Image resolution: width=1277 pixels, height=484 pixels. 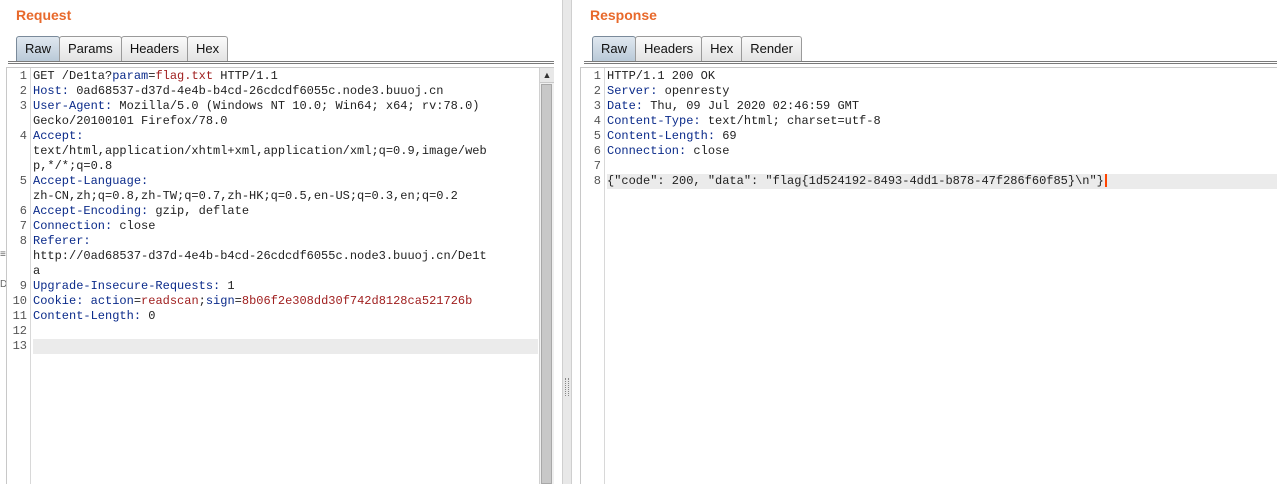 I want to click on text-token: 0, so click(x=148, y=316).